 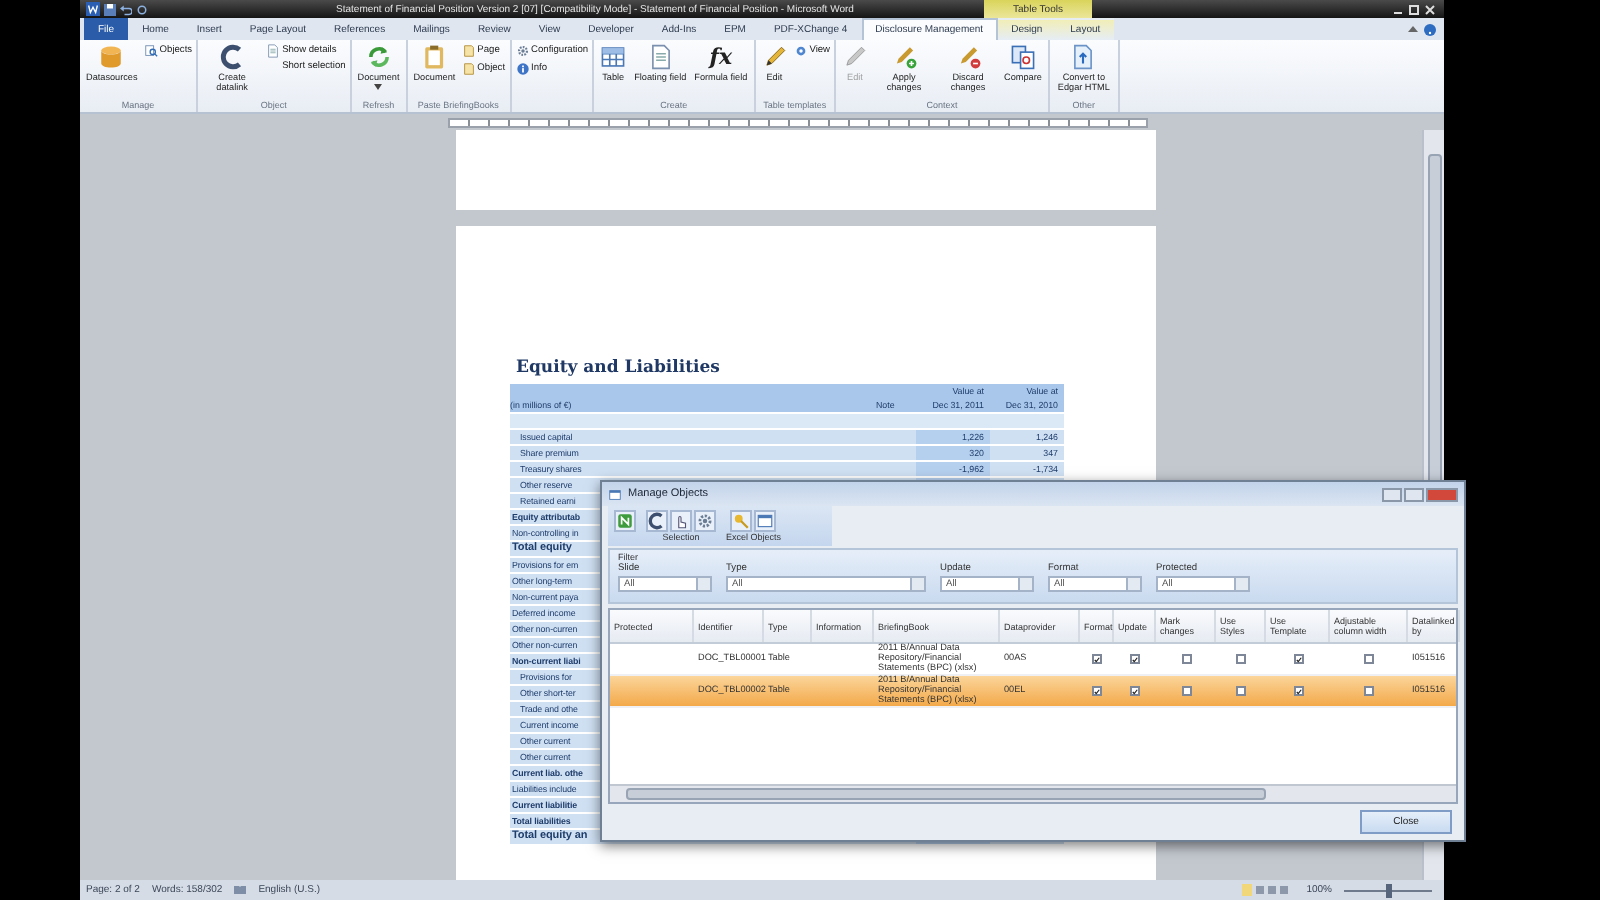 I want to click on heading: Equity and Liabilities, so click(x=618, y=368).